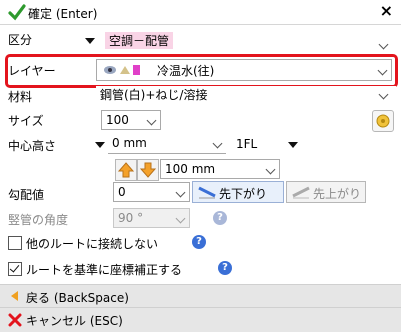 This screenshot has width=401, height=332. I want to click on cancel-x-icon, so click(15, 320).